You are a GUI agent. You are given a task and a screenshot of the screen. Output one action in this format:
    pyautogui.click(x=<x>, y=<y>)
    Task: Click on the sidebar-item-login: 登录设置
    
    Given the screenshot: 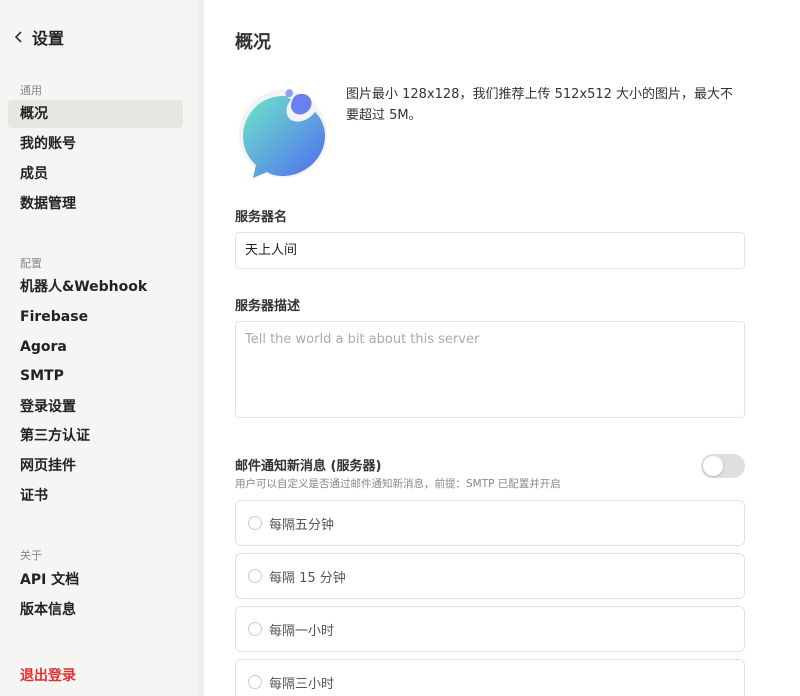 What is the action you would take?
    pyautogui.click(x=95, y=407)
    